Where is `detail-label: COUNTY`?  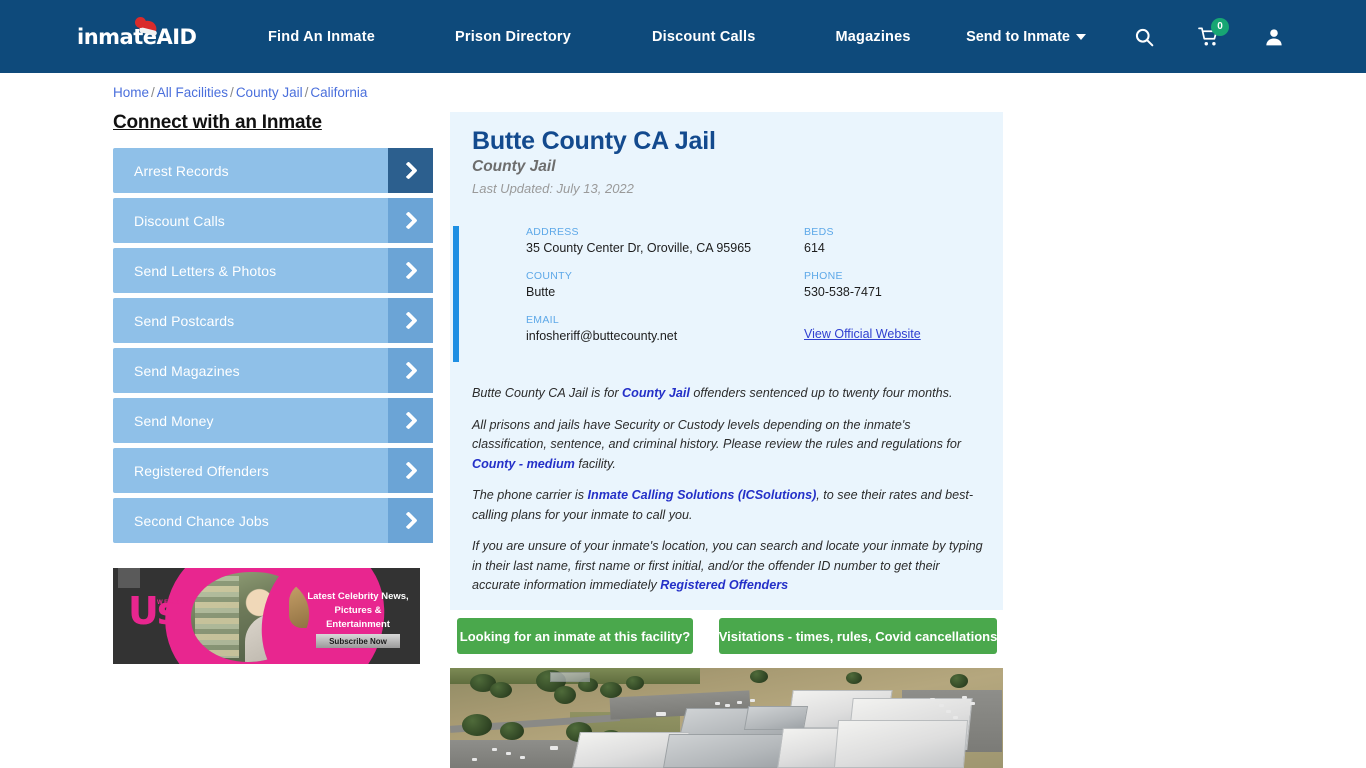 detail-label: COUNTY is located at coordinates (549, 276).